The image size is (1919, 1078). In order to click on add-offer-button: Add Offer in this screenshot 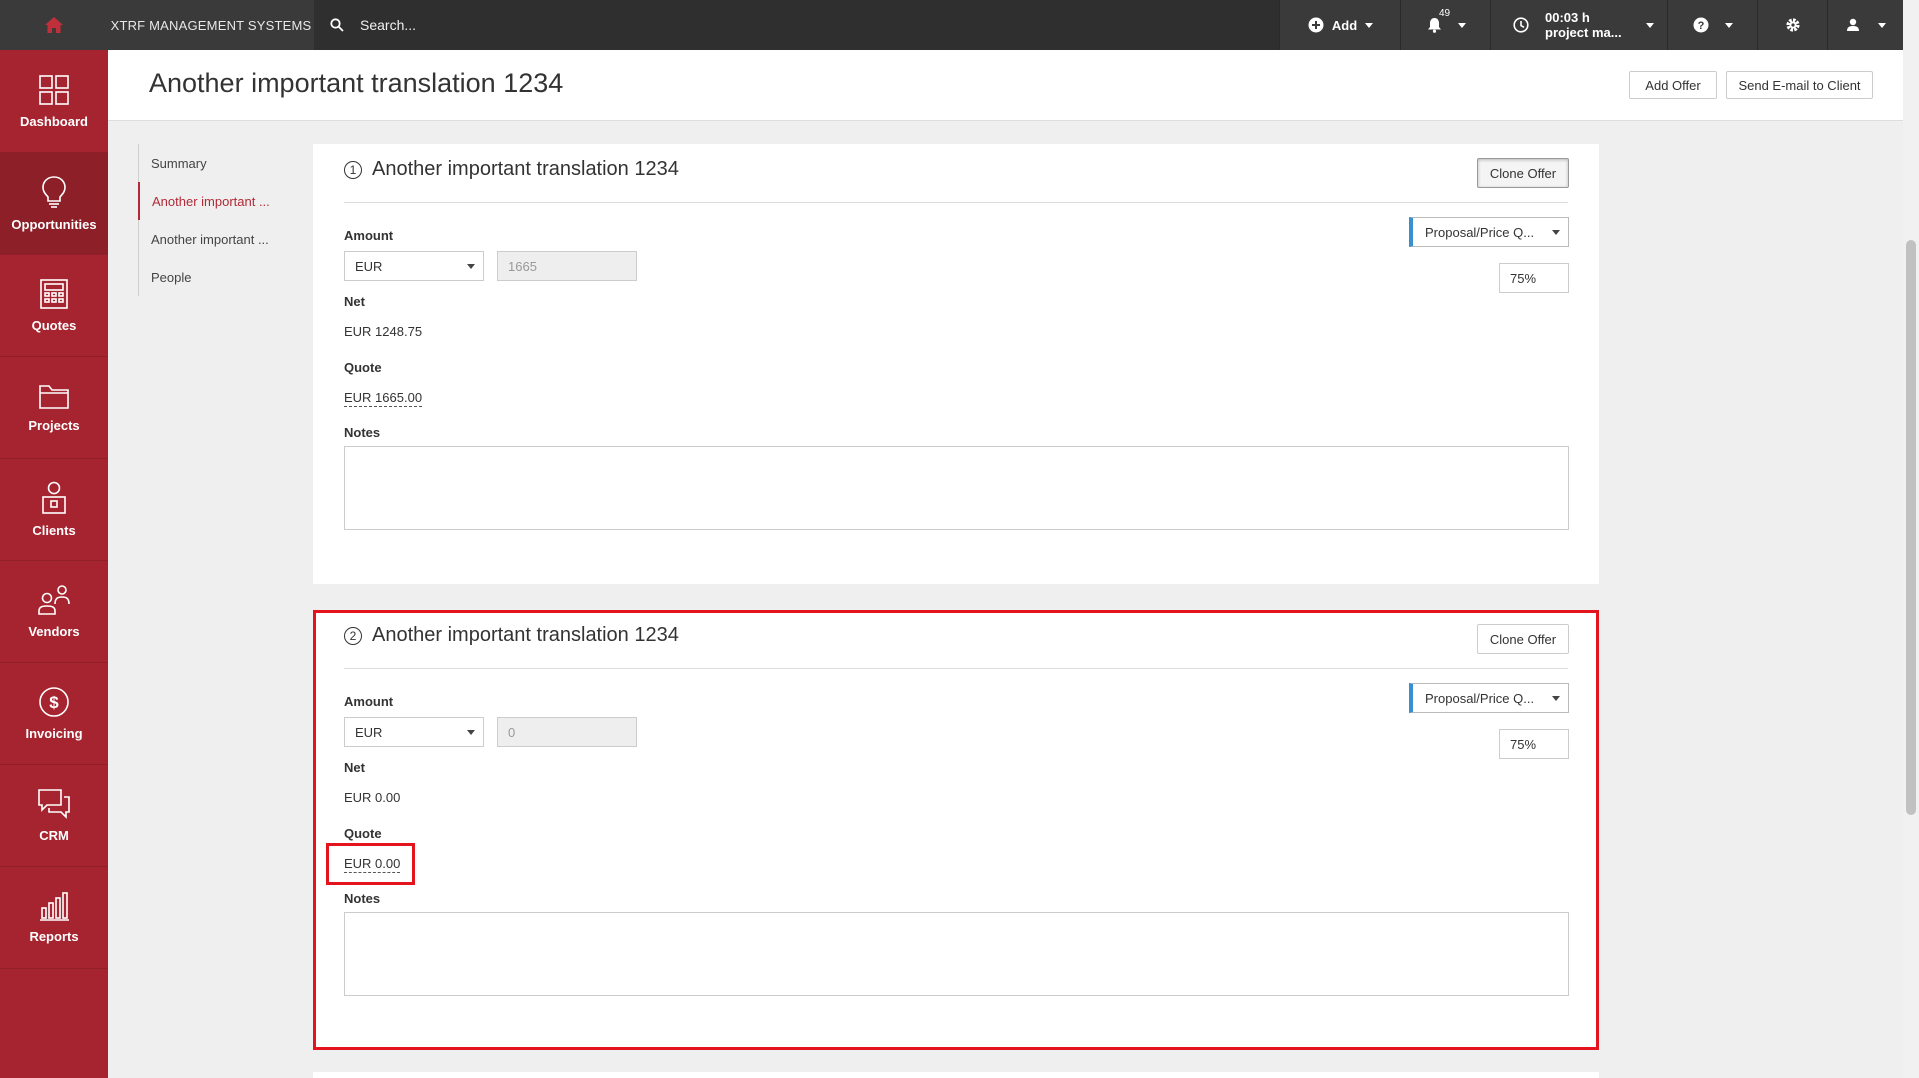, I will do `click(1673, 85)`.